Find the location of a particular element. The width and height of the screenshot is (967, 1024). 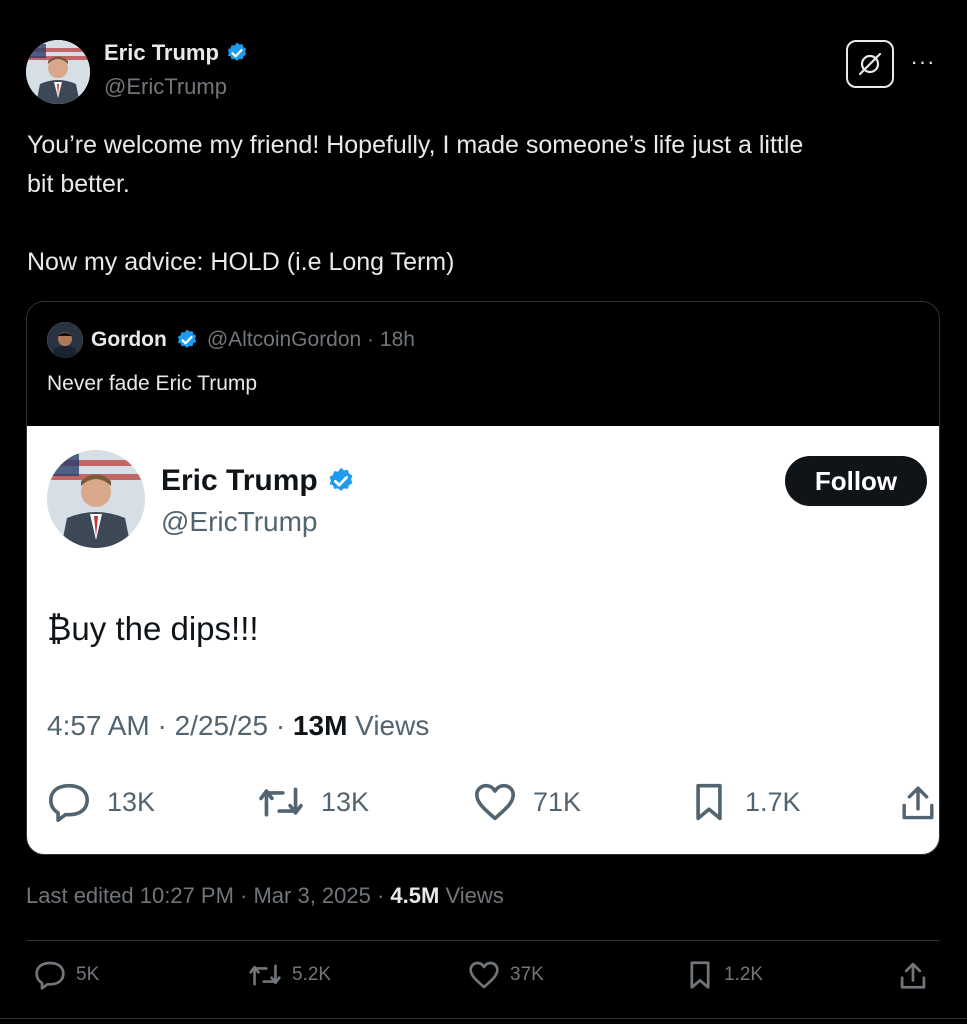

avatar-image is located at coordinates (58, 72).